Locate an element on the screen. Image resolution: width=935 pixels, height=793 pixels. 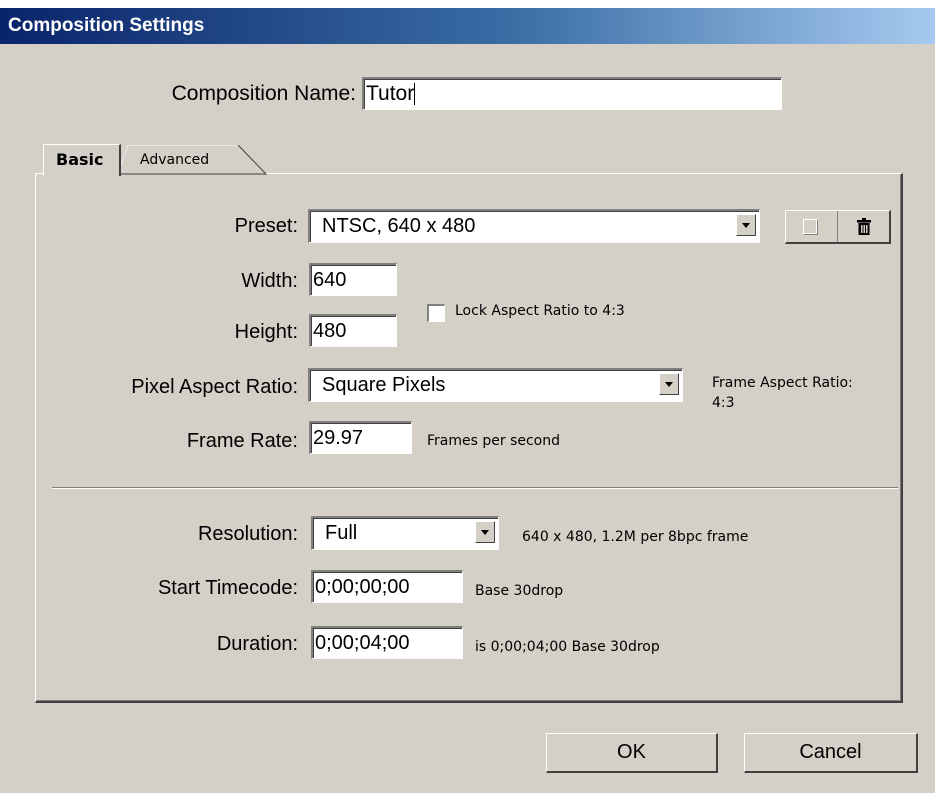
composition-name-label: Composition Name: is located at coordinates (263, 93).